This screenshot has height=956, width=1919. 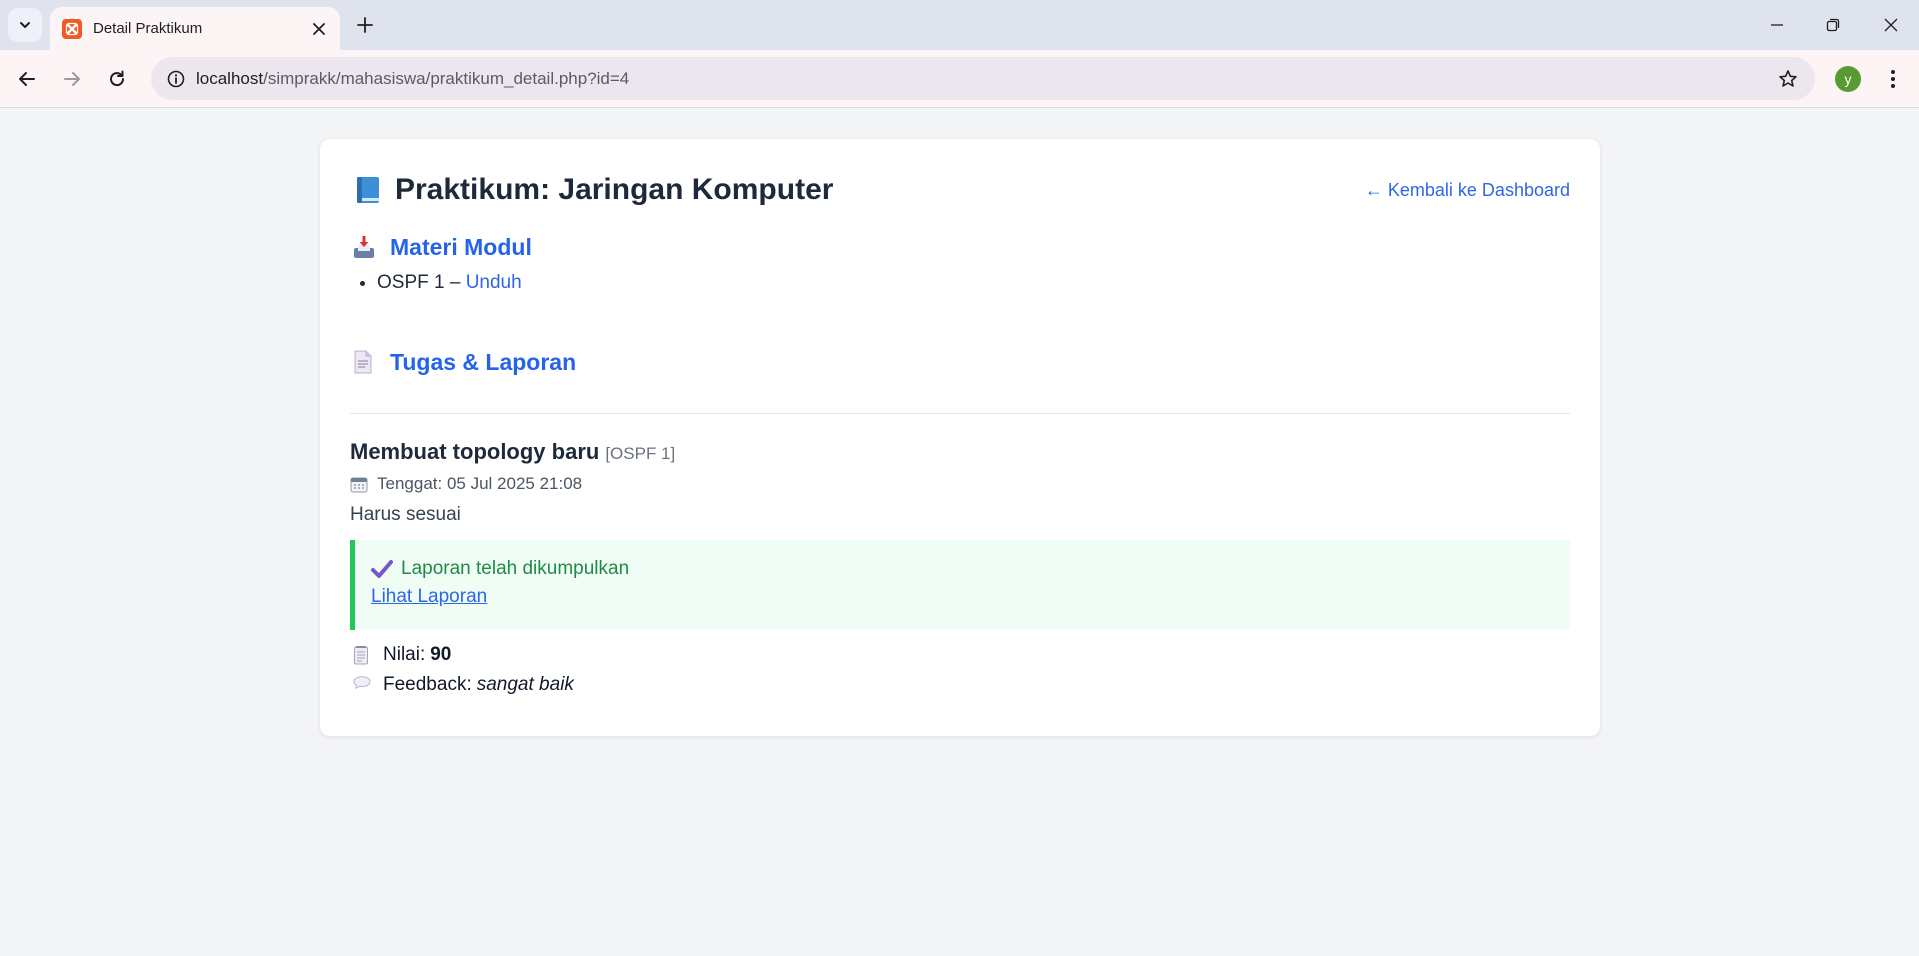 What do you see at coordinates (960, 413) in the screenshot?
I see `divider` at bounding box center [960, 413].